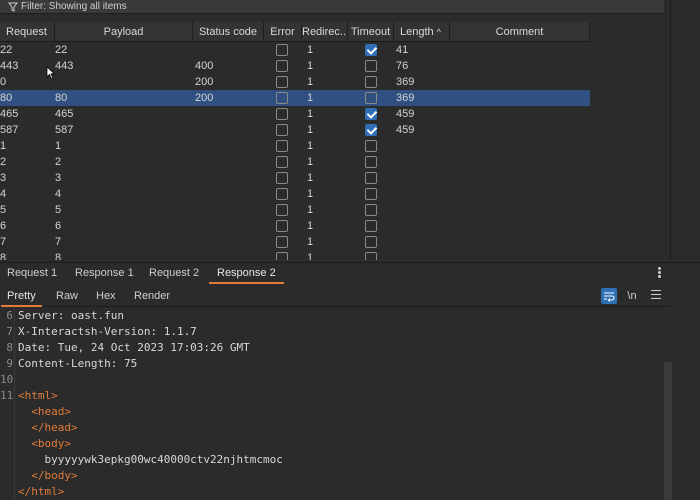 The height and width of the screenshot is (500, 700). Describe the element at coordinates (38, 395) in the screenshot. I see `code-line: <html>` at that location.